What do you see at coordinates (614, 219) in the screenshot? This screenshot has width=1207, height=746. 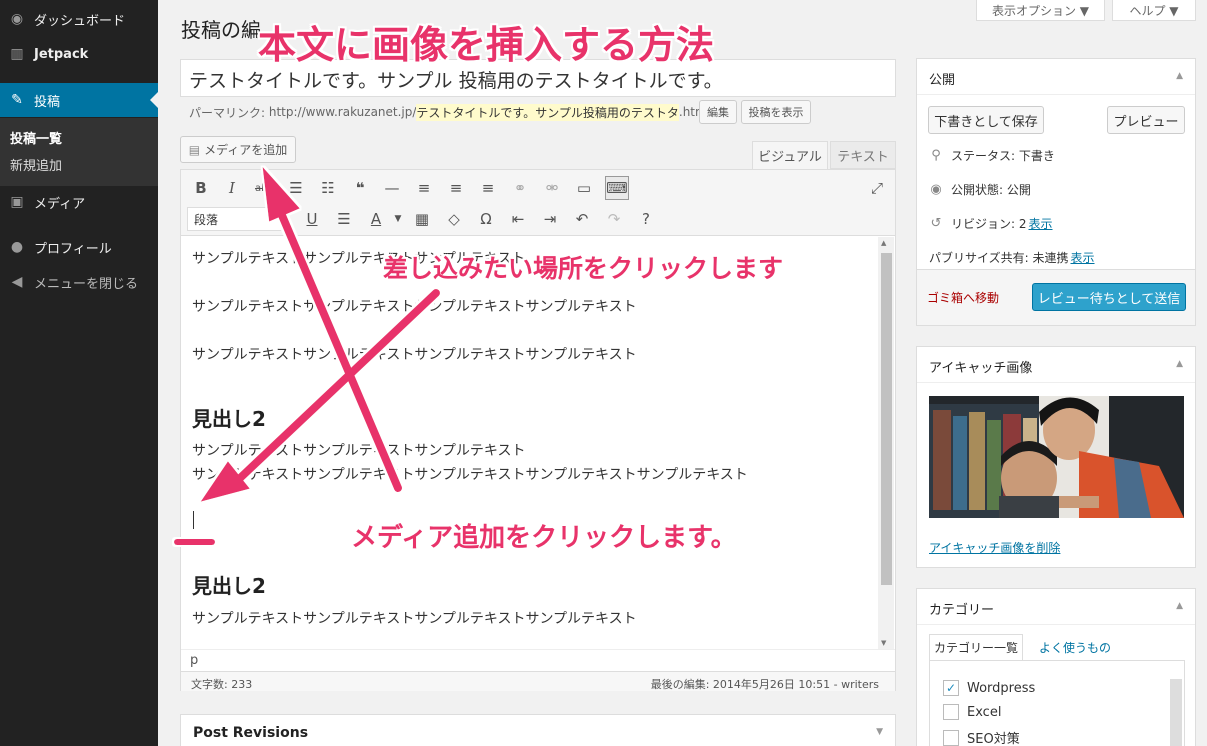 I see `redo-icon: ↷` at bounding box center [614, 219].